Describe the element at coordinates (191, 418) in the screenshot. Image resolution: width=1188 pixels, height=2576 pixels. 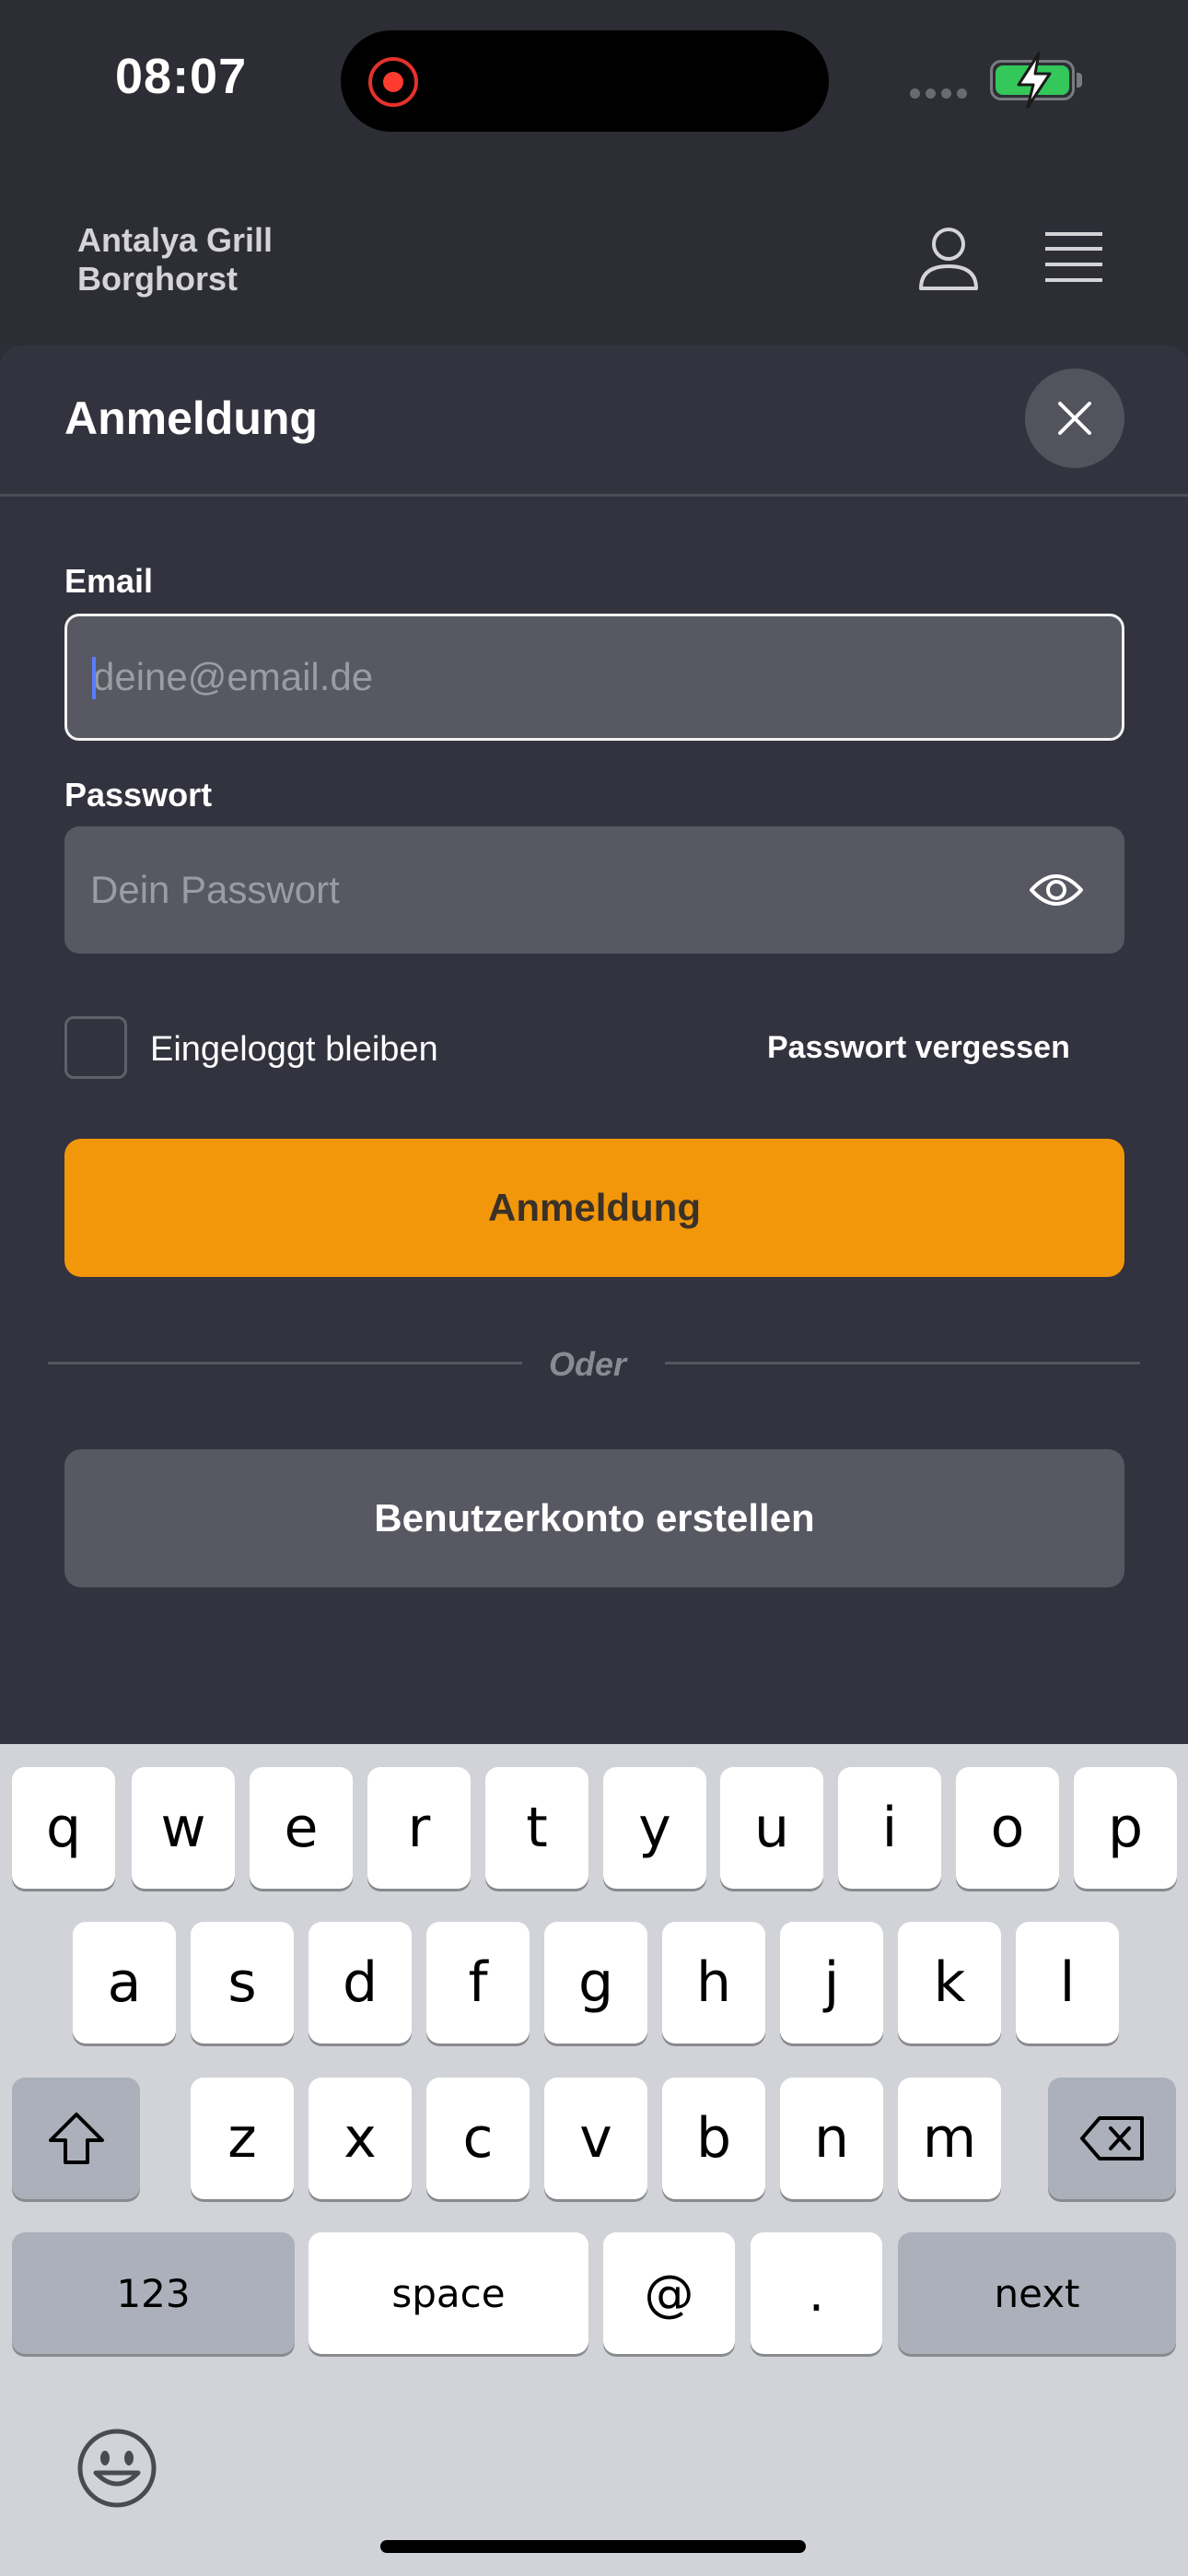
I see `modal-title: Anmeldung` at that location.